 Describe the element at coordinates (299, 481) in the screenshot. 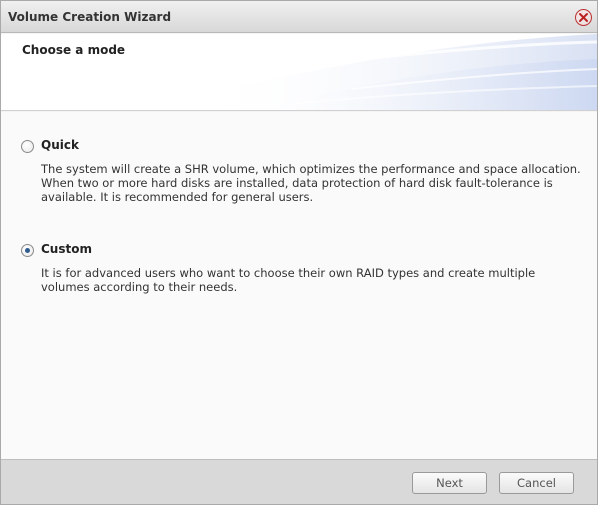

I see `wizard-footer: Next Cancel` at that location.